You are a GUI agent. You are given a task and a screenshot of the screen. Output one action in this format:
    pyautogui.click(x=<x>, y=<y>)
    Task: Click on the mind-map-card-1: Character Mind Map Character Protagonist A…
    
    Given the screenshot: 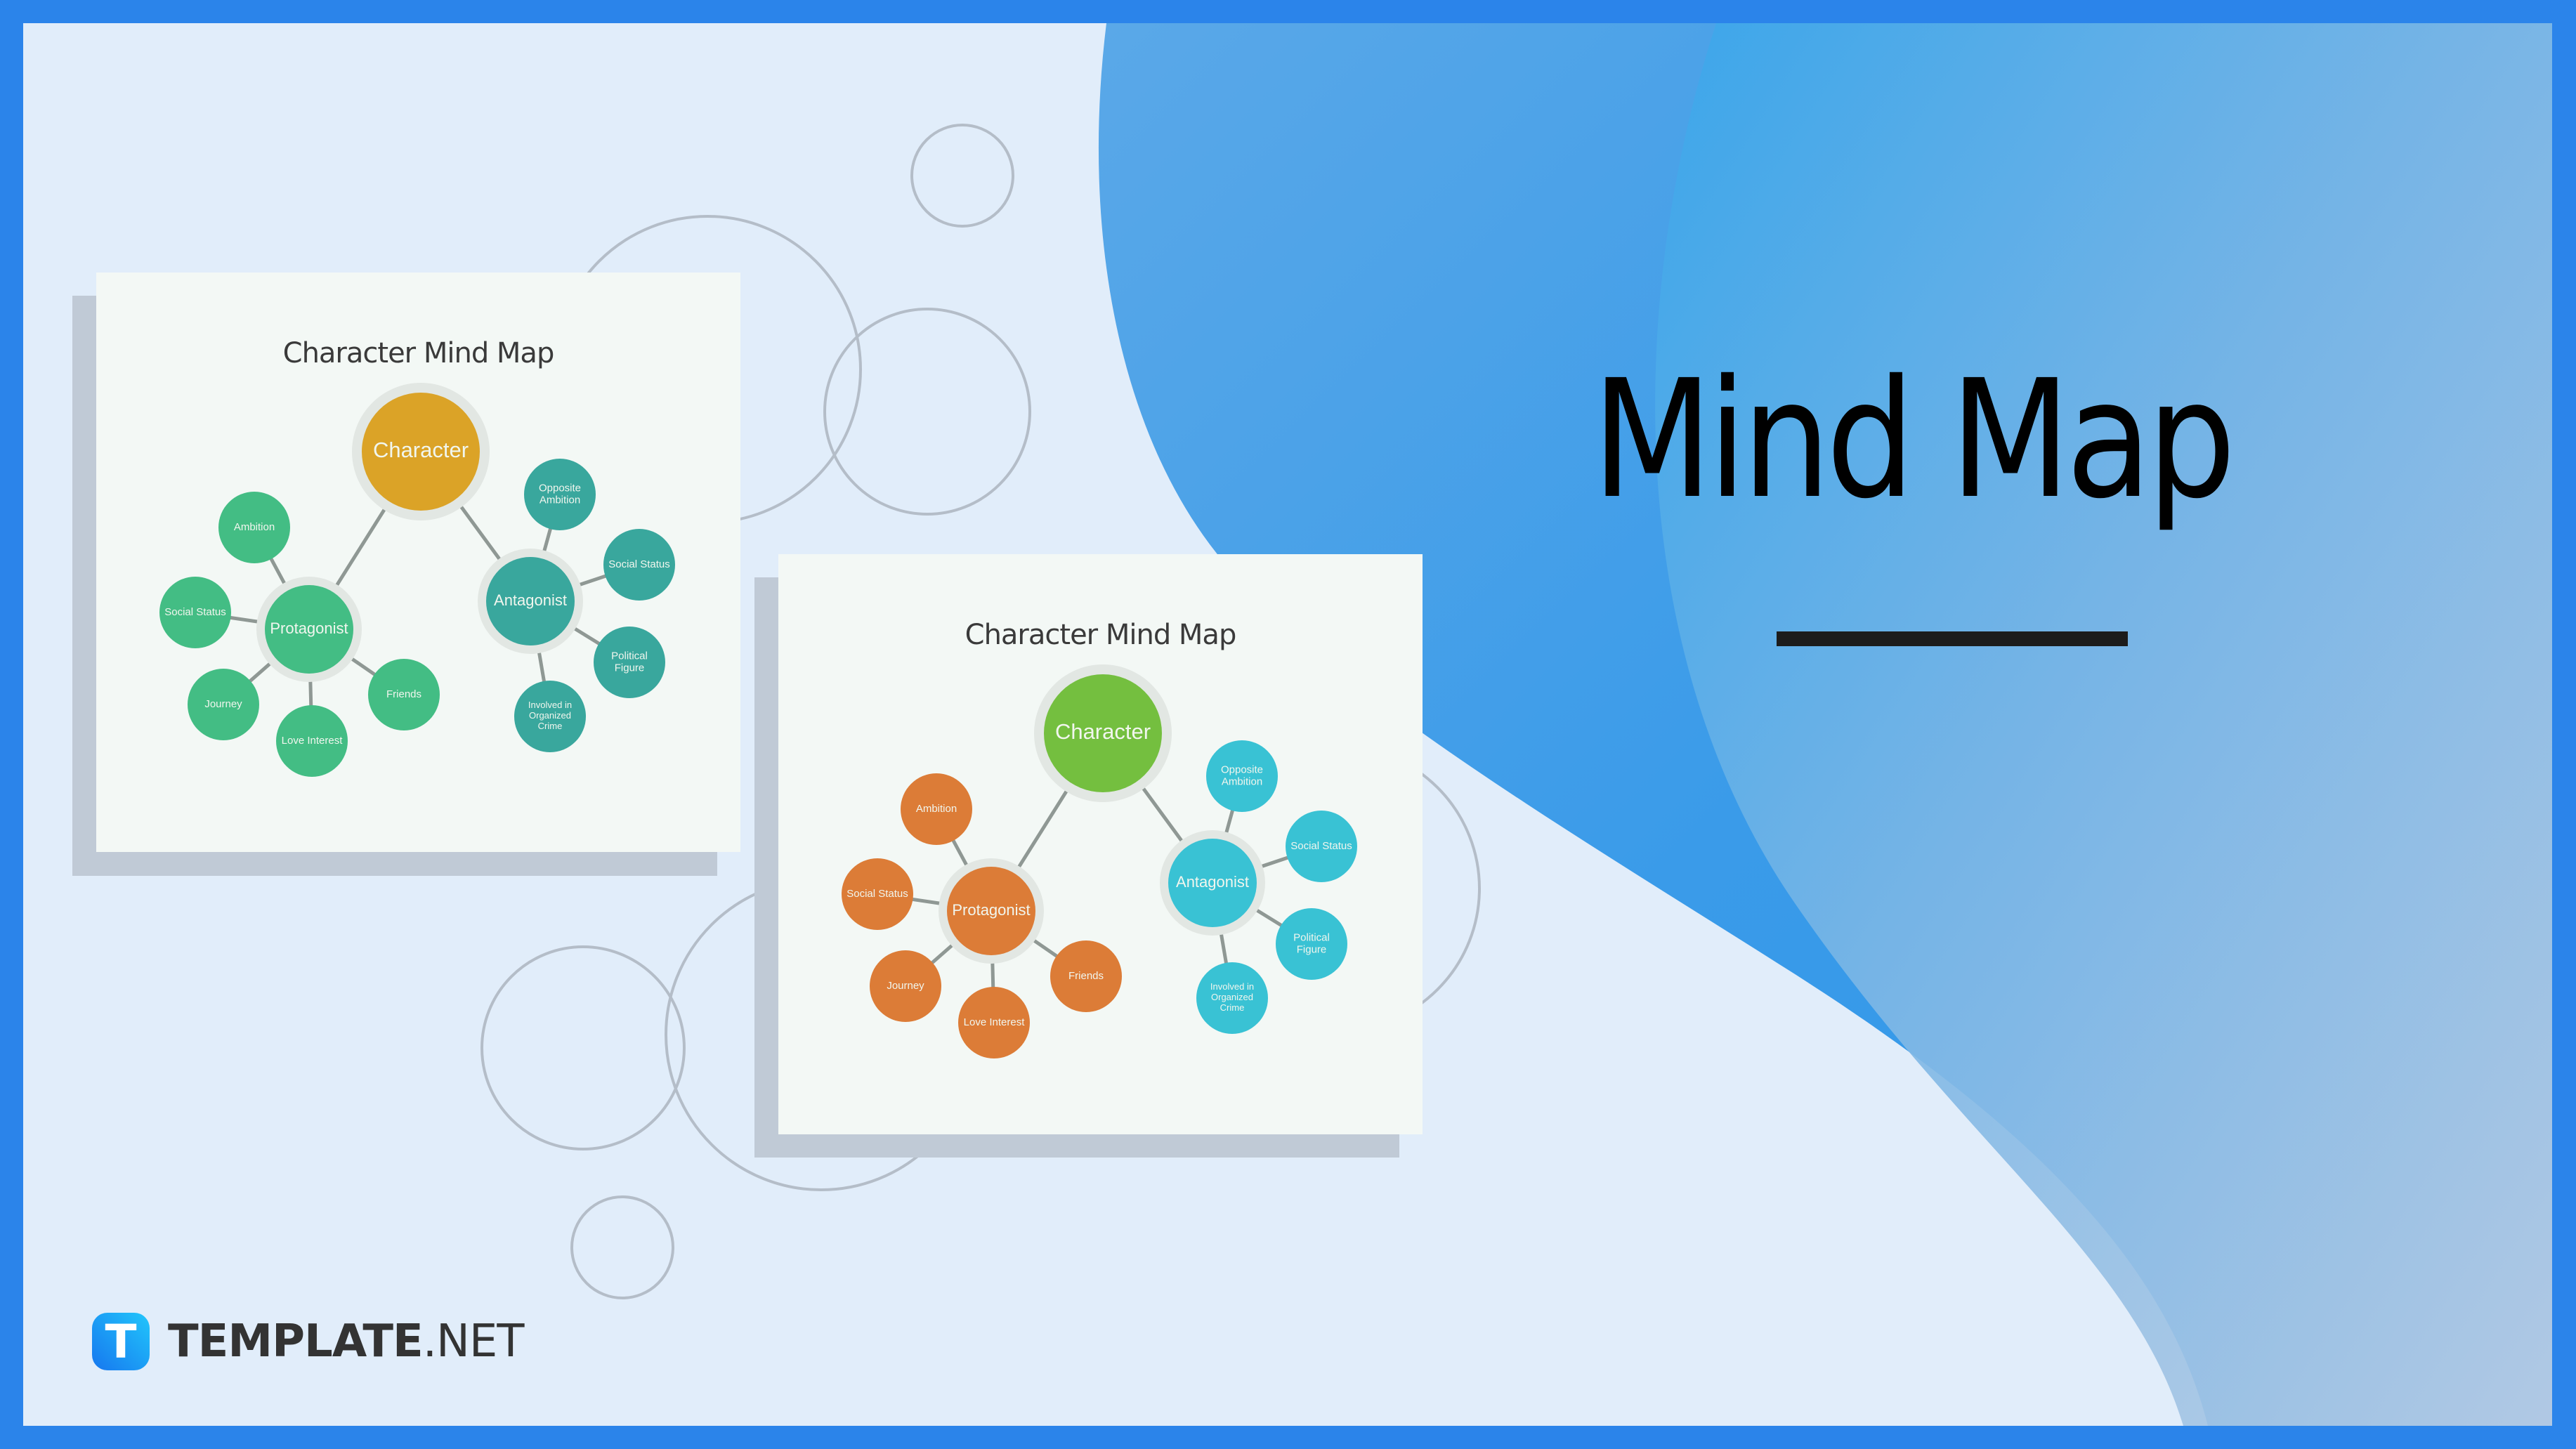 What is the action you would take?
    pyautogui.click(x=418, y=563)
    